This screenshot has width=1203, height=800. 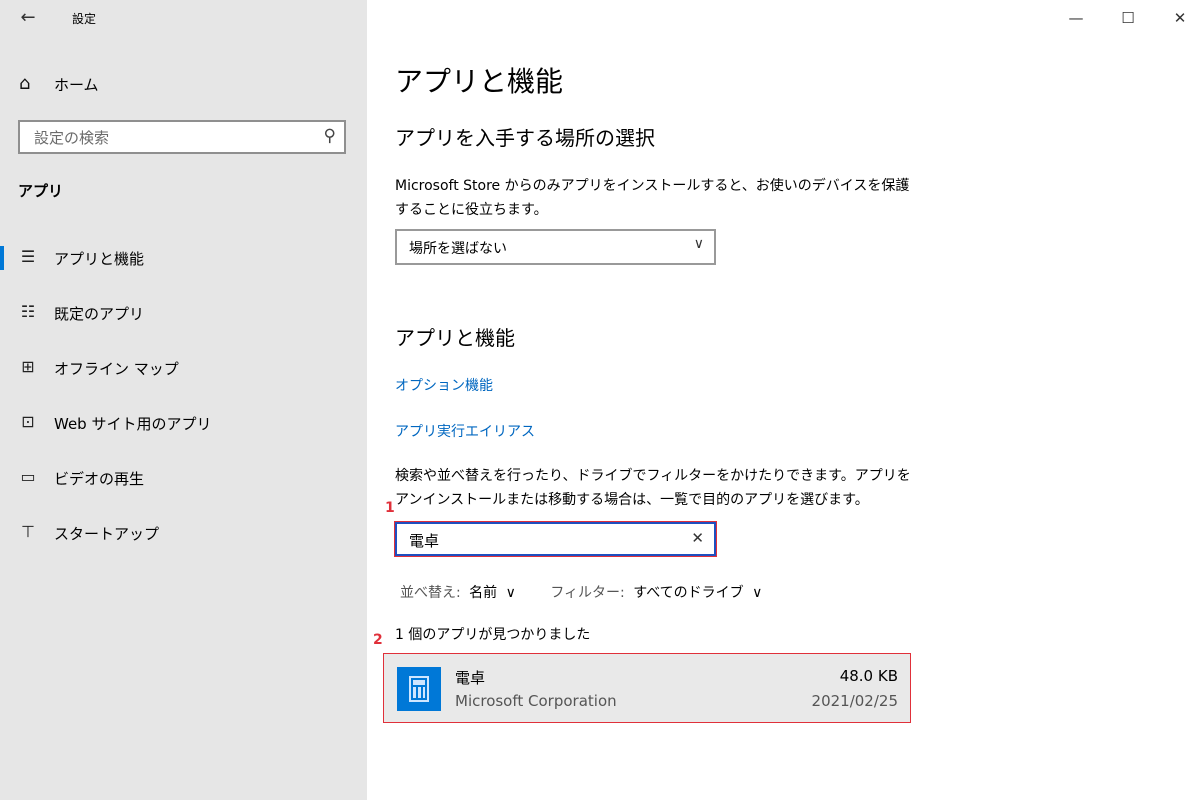 I want to click on filter-dropdown: フィルター: すべてのドライブ ∨, so click(x=658, y=593).